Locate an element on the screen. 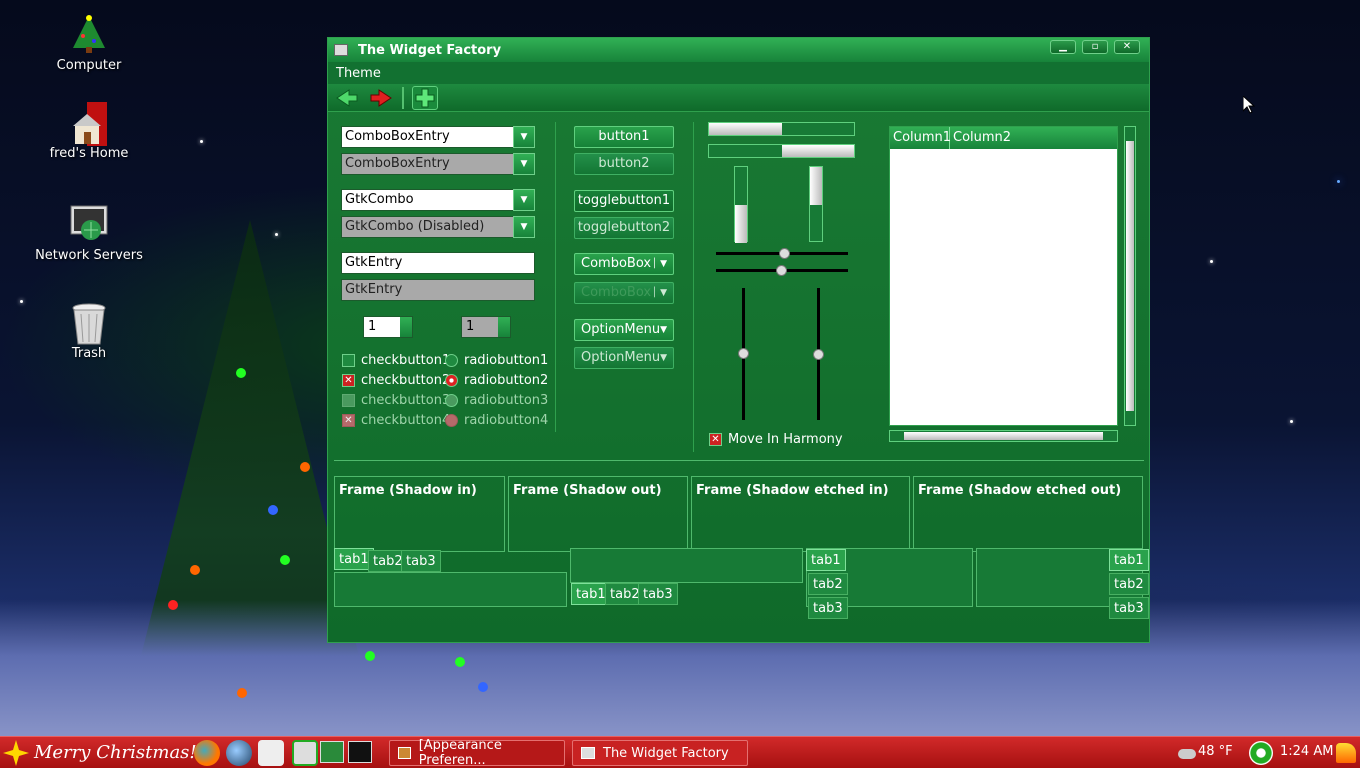 The width and height of the screenshot is (1360, 768). tab-bottom-3: tab3 is located at coordinates (658, 594).